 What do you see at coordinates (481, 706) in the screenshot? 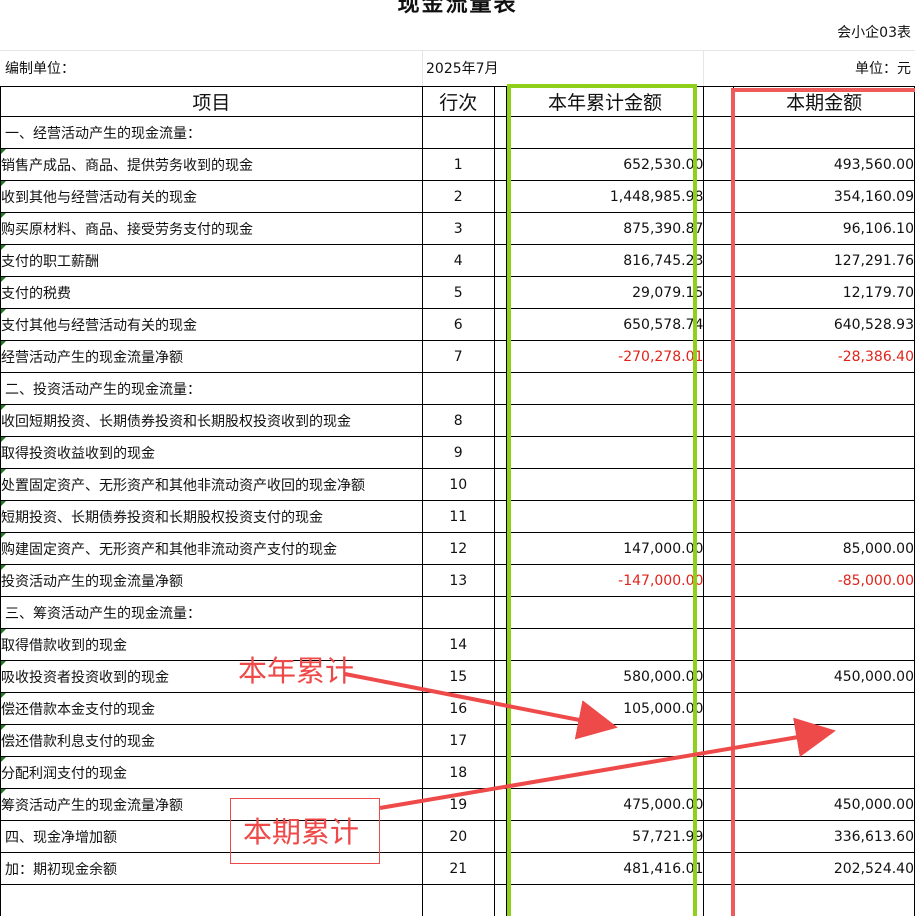
I see `ytd-arrow` at bounding box center [481, 706].